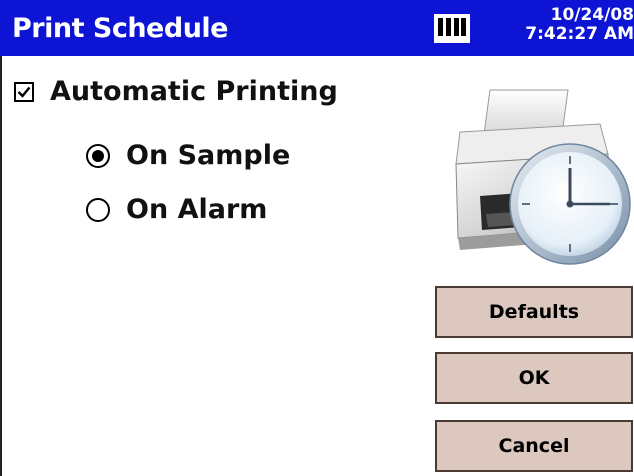 The image size is (634, 476). I want to click on time-text: 7:42:27 AM, so click(579, 34).